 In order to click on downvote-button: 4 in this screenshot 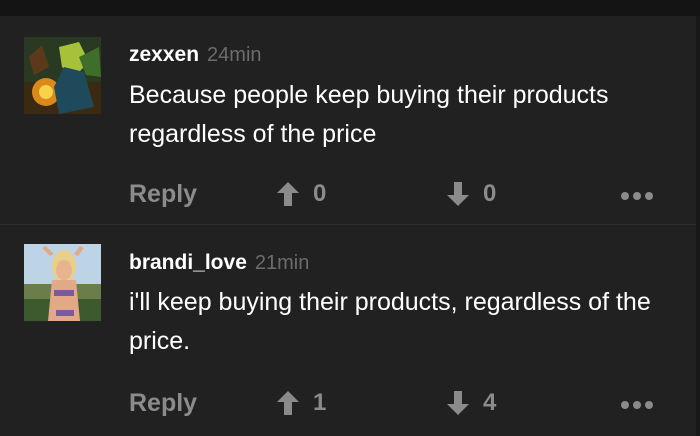, I will do `click(471, 403)`.